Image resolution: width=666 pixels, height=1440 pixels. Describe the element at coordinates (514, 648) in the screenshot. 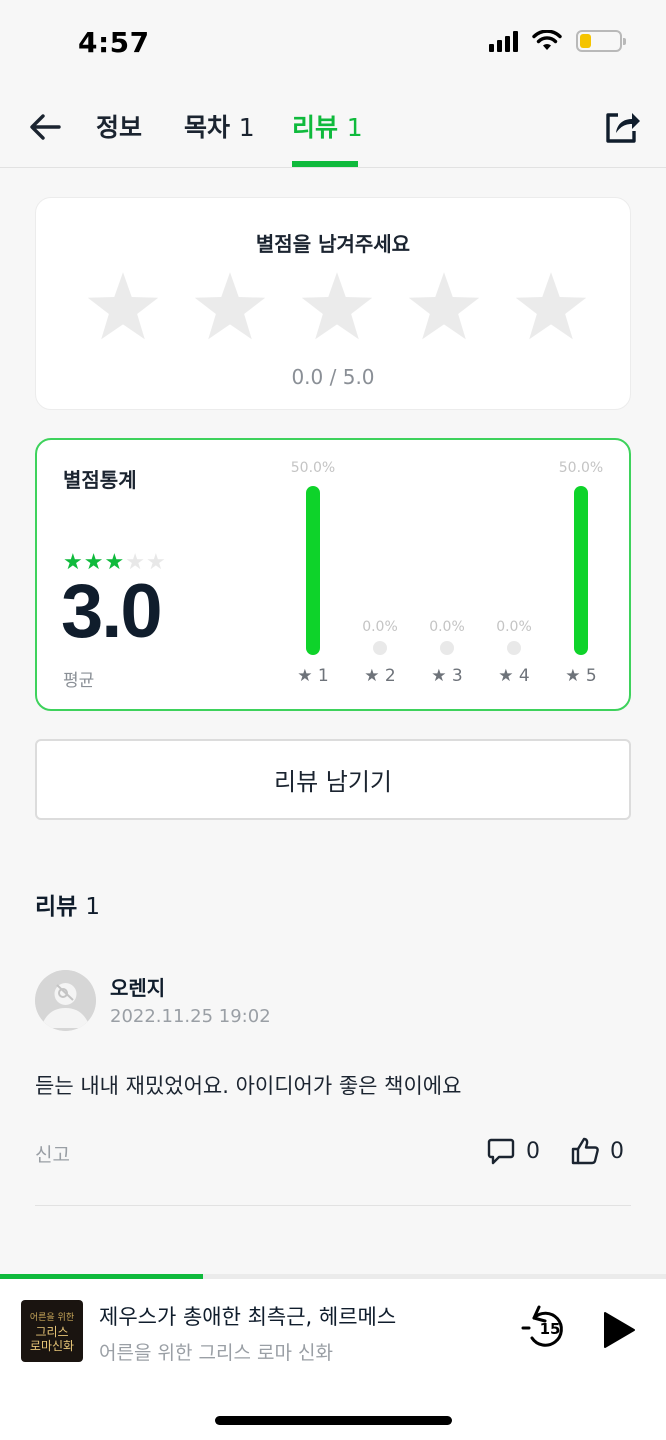

I see `rating-bar-4-dot` at that location.